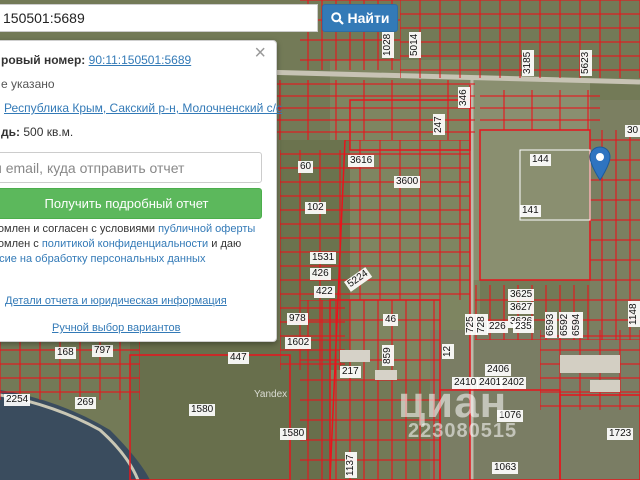 The height and width of the screenshot is (480, 640). What do you see at coordinates (530, 211) in the screenshot?
I see `parcel-number-label: 141` at bounding box center [530, 211].